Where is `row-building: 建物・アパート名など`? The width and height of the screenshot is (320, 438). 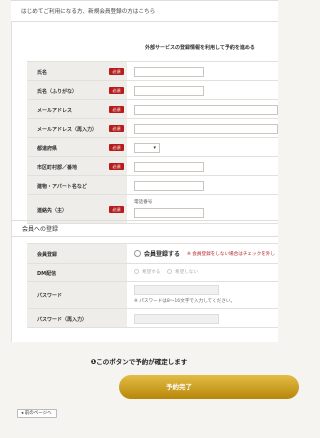
row-building: 建物・アパート名など is located at coordinates (152, 184).